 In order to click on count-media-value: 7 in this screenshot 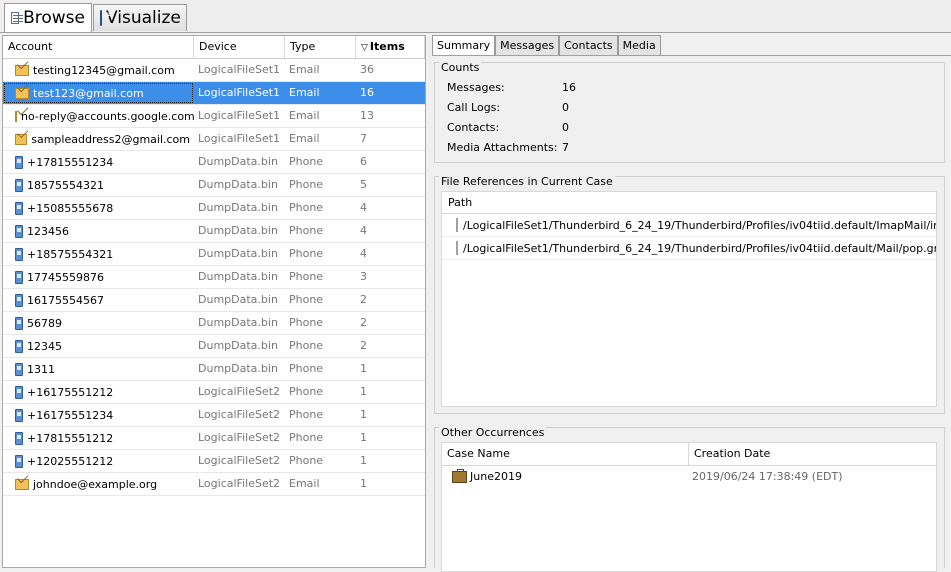, I will do `click(565, 147)`.